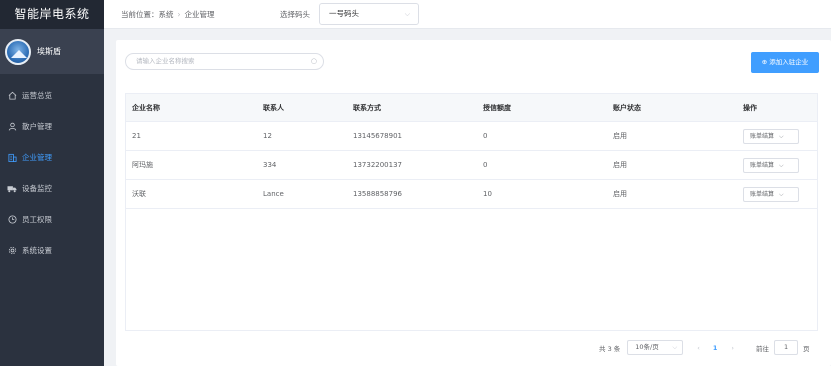 Image resolution: width=831 pixels, height=366 pixels. I want to click on dock-select-label: 选择码头, so click(295, 14).